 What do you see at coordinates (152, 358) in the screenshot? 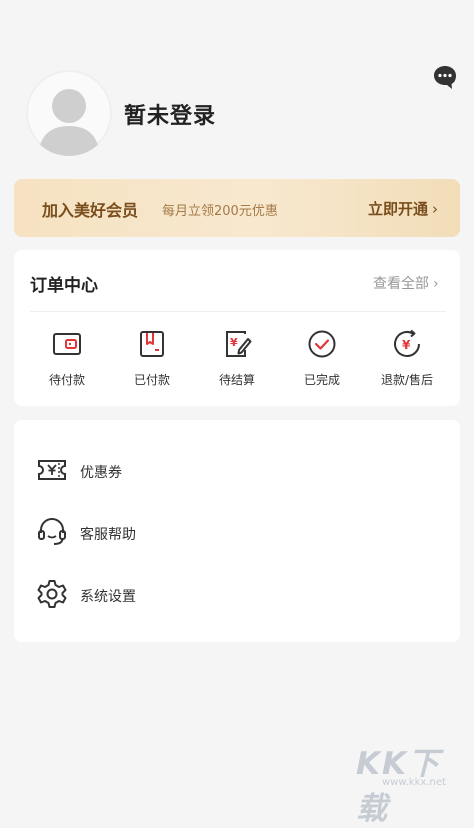
I see `order-tab-paid: 已付款` at bounding box center [152, 358].